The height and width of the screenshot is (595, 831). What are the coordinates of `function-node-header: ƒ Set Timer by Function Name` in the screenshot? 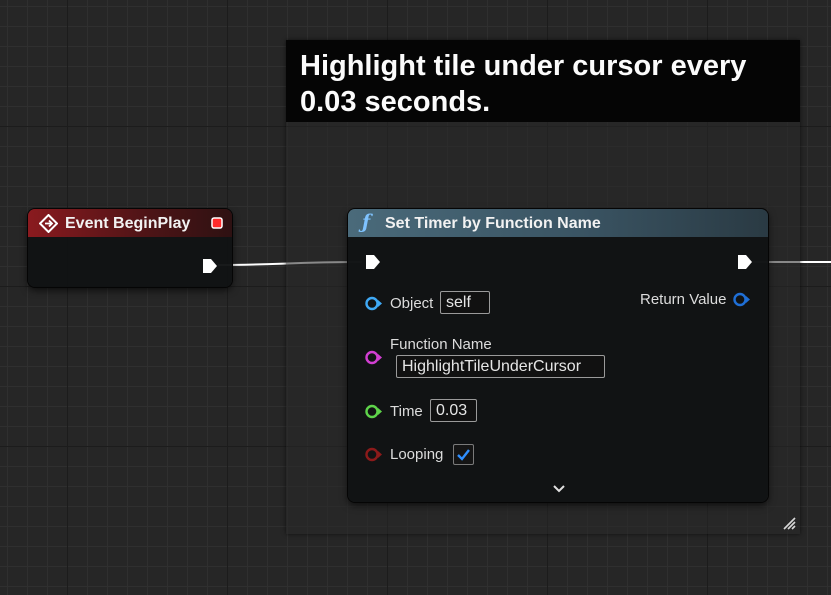 It's located at (558, 223).